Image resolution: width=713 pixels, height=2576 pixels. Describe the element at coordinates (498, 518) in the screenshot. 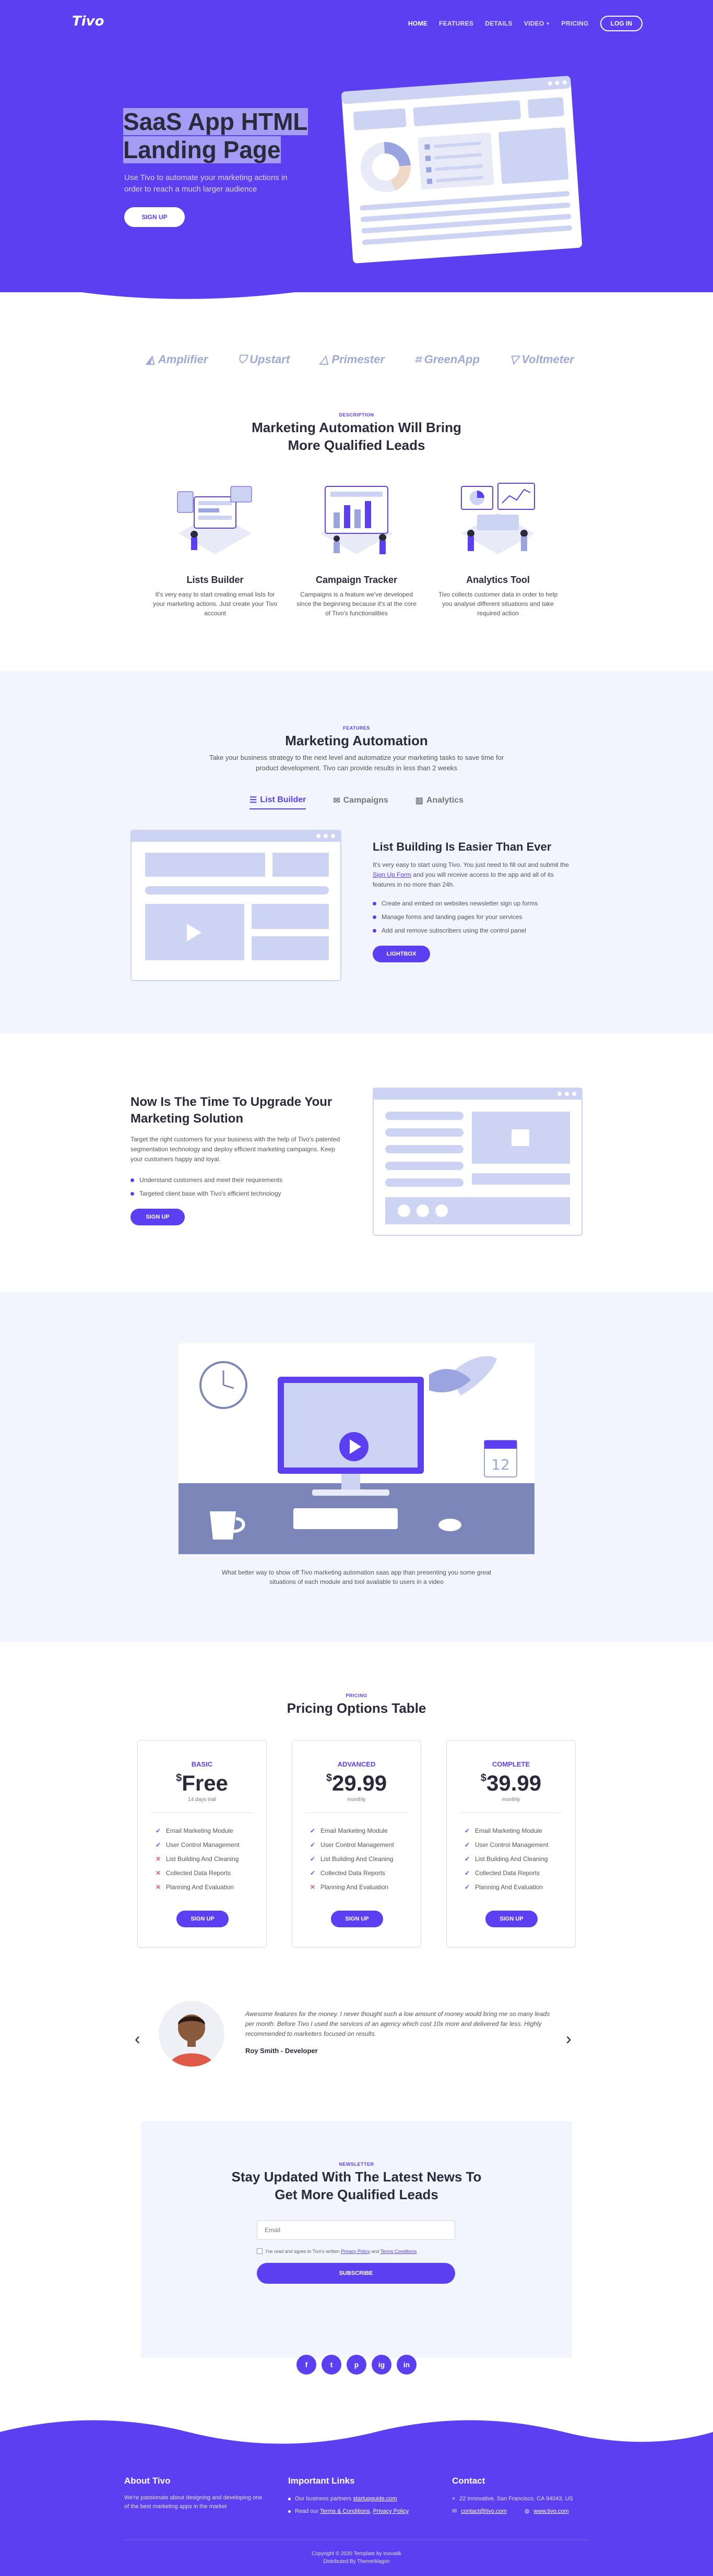

I see `analytics-tool-illustration` at that location.